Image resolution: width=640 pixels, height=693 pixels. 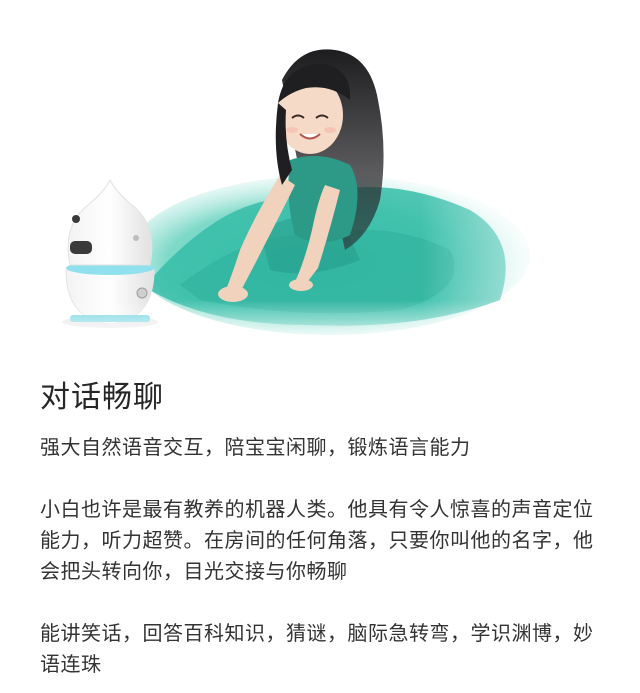 I want to click on section-subtitle: 强大自然语音交互，陪宝宝闲聊，锻炼语言能力, so click(x=255, y=447).